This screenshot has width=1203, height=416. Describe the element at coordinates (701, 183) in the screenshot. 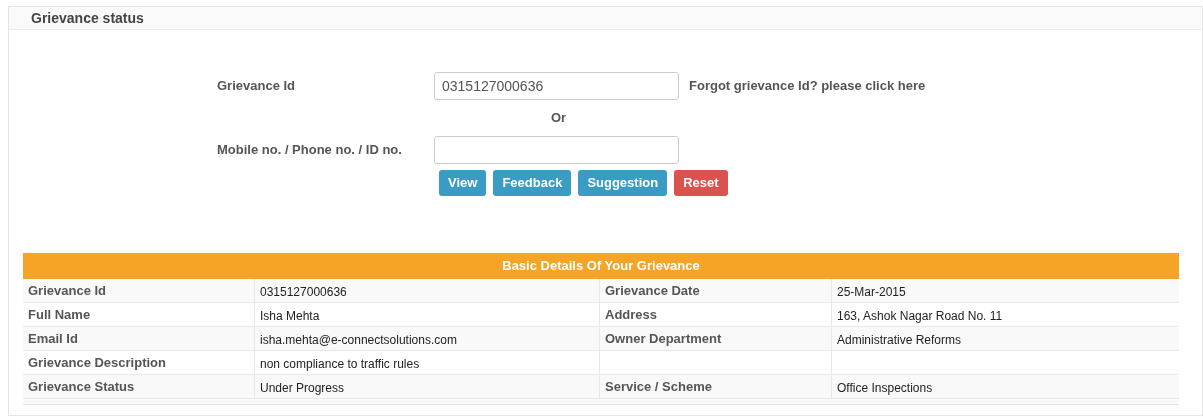

I see `reset-button: Reset` at that location.